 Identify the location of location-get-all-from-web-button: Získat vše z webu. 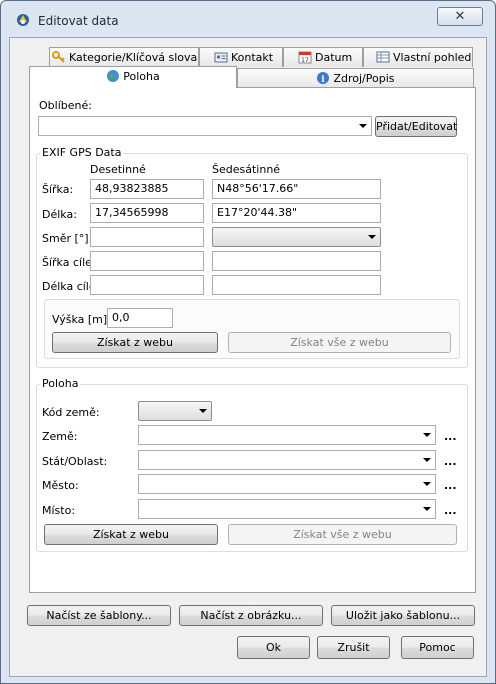
(342, 534).